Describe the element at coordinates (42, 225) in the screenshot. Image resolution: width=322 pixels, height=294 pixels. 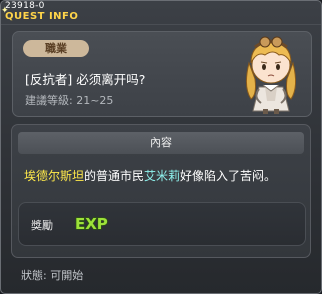
I see `reward-label: 獎勵` at that location.